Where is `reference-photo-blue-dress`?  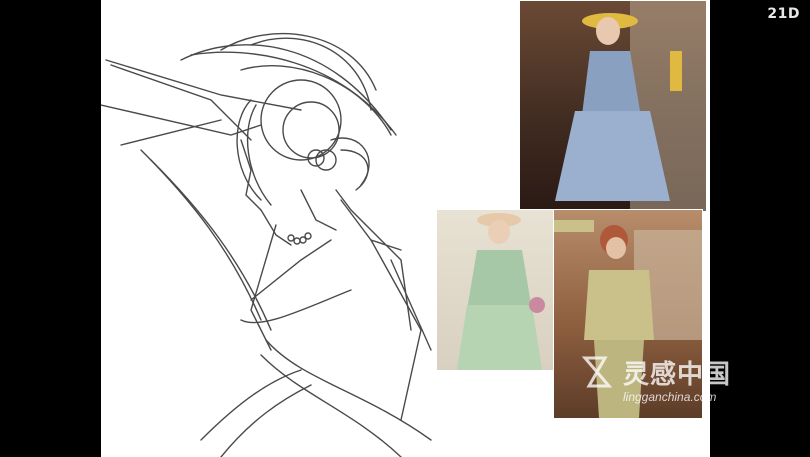 reference-photo-blue-dress is located at coordinates (613, 106).